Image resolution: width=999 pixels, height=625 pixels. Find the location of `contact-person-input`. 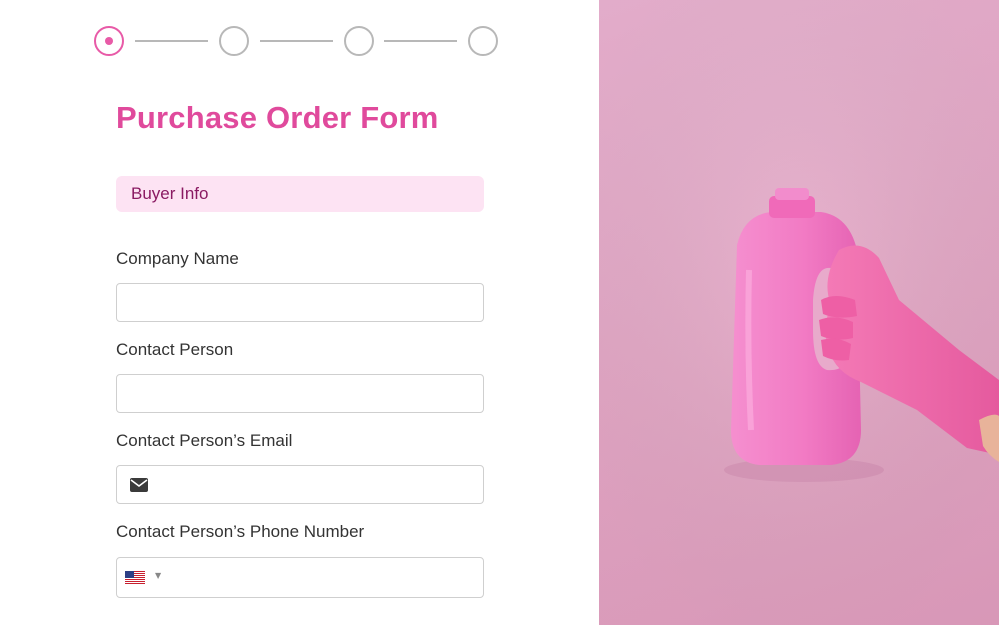

contact-person-input is located at coordinates (300, 393).